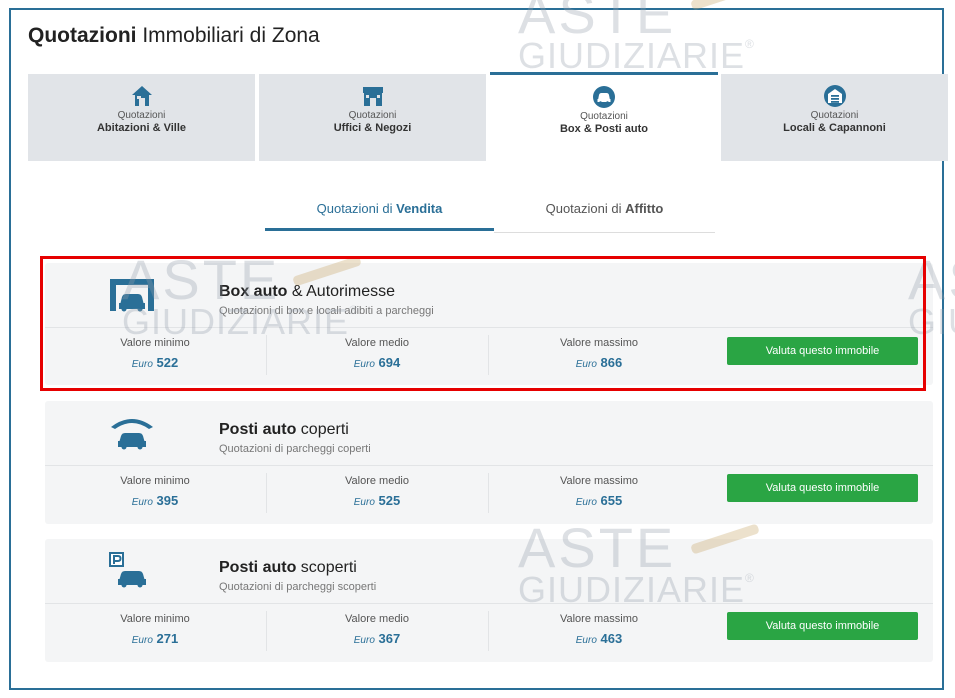  I want to click on metric-value: Euro 367, so click(377, 638).